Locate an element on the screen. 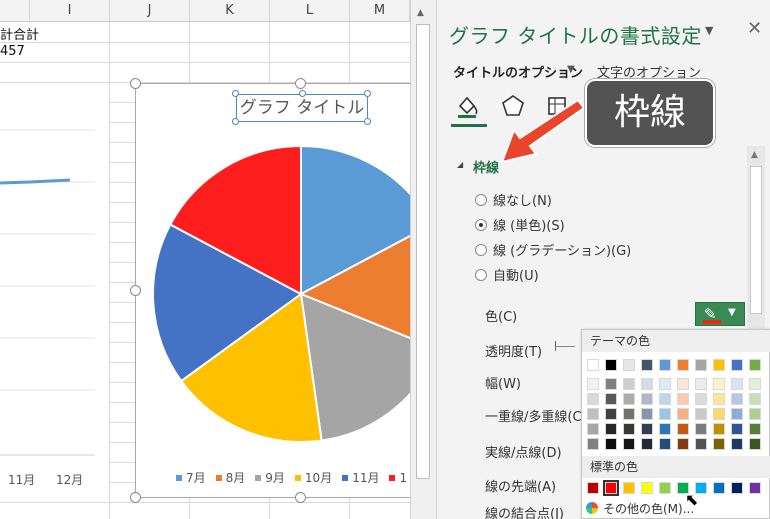 The width and height of the screenshot is (770, 519). cell-total-label: 計合計 is located at coordinates (19, 33).